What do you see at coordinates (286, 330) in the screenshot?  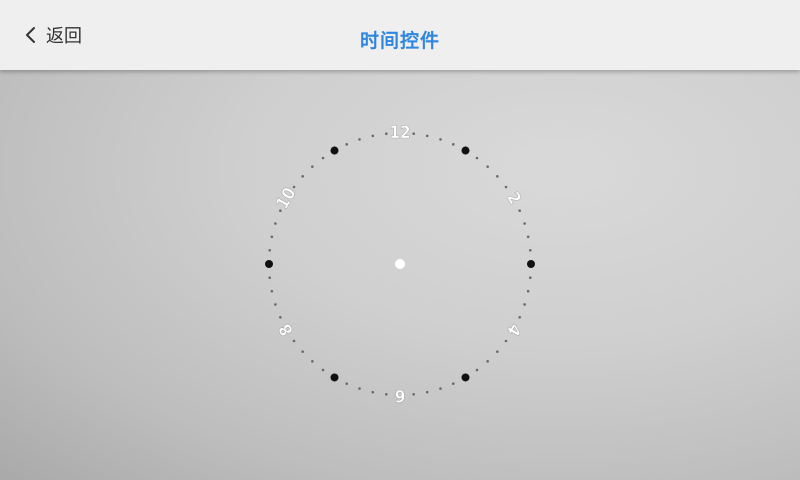 I see `hour-label: 8` at bounding box center [286, 330].